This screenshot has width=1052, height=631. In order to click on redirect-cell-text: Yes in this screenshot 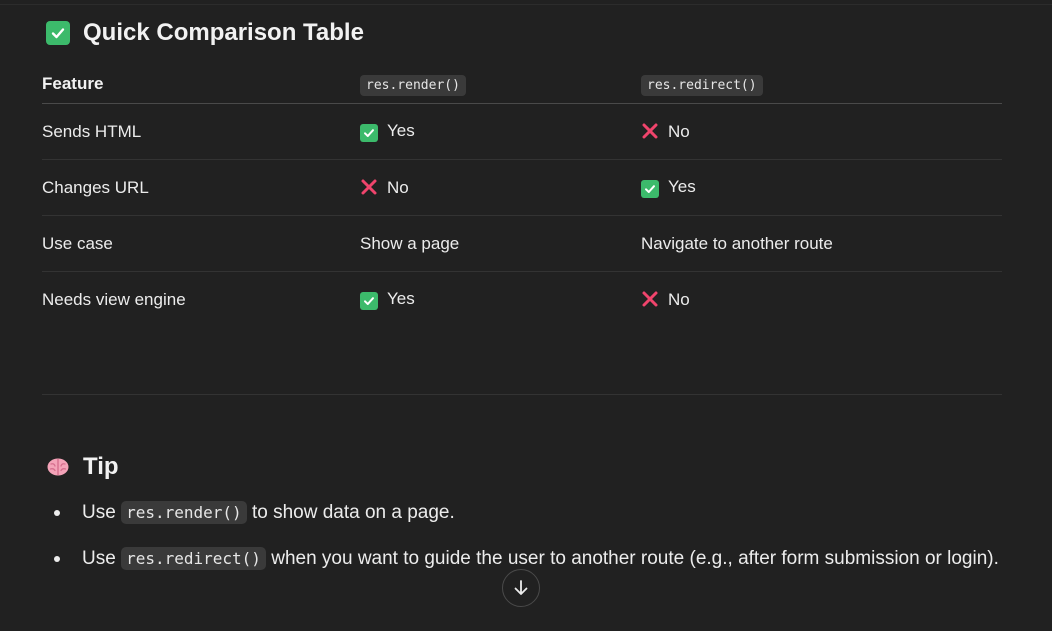, I will do `click(682, 186)`.